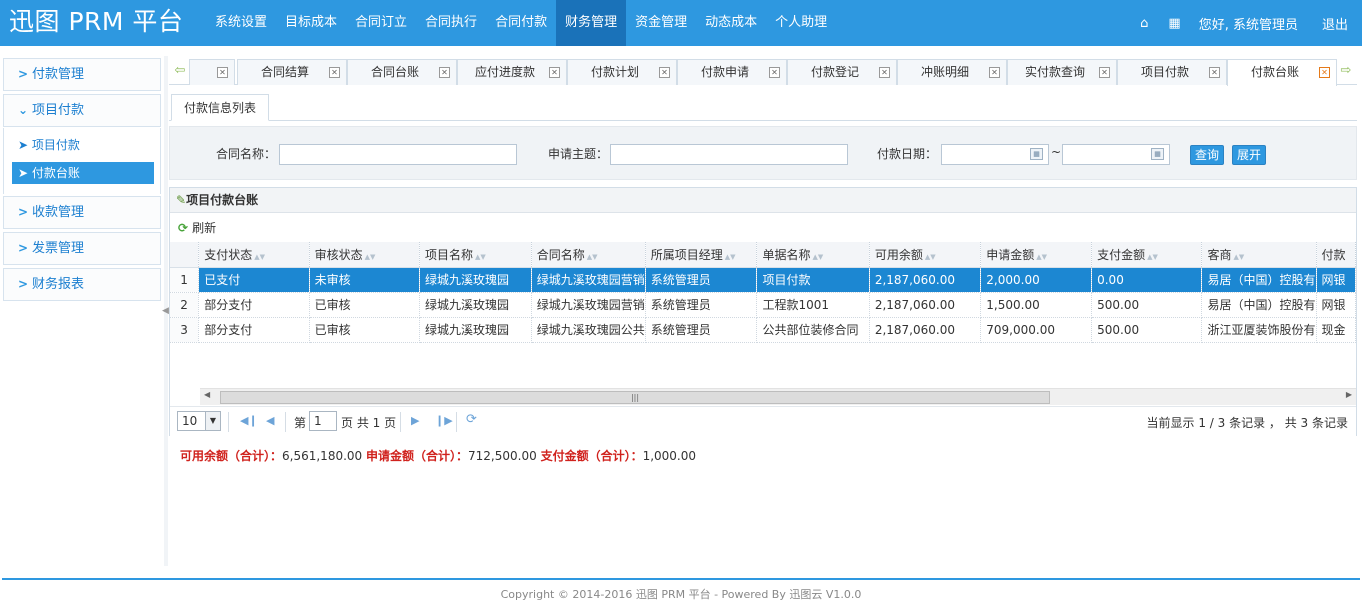 Image resolution: width=1362 pixels, height=607 pixels. What do you see at coordinates (732, 72) in the screenshot?
I see `tab-4: 付款申请 ✕` at bounding box center [732, 72].